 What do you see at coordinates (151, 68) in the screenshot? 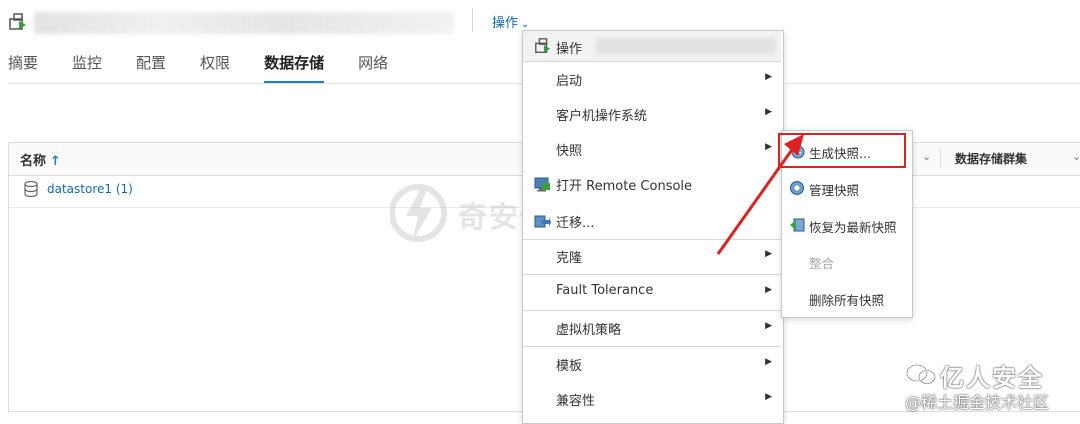
I see `tab-configure: 配置` at bounding box center [151, 68].